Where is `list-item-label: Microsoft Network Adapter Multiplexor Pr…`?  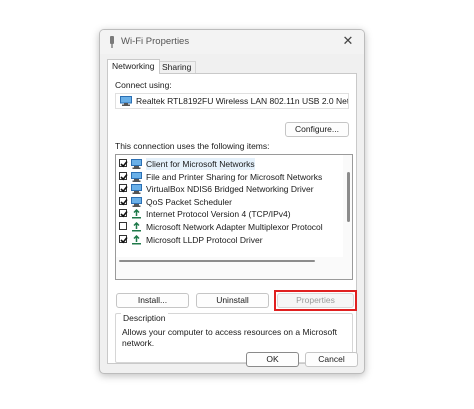 list-item-label: Microsoft Network Adapter Multiplexor Pr… is located at coordinates (234, 227).